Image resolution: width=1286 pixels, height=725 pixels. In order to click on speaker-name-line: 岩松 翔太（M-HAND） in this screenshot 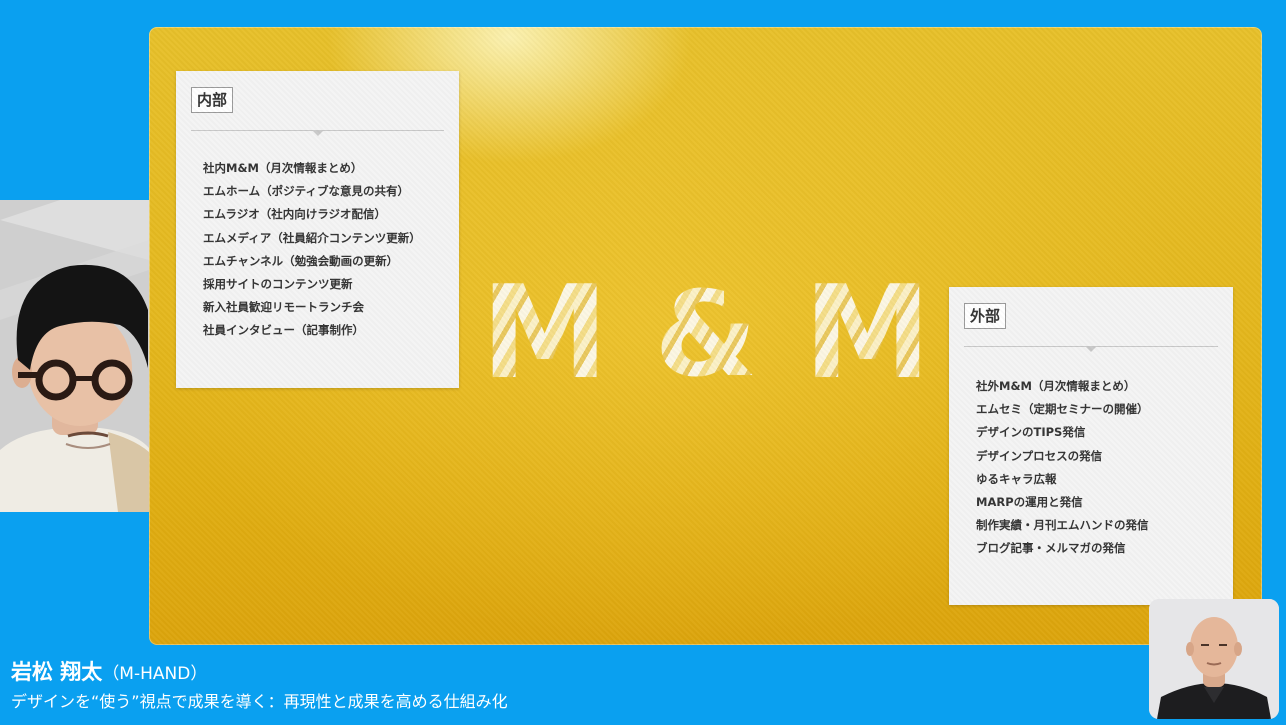, I will do `click(259, 673)`.